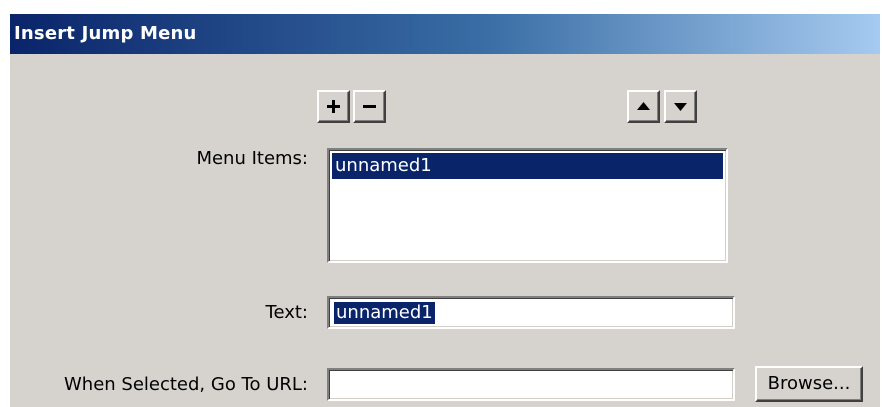  I want to click on plus-icon, so click(333, 106).